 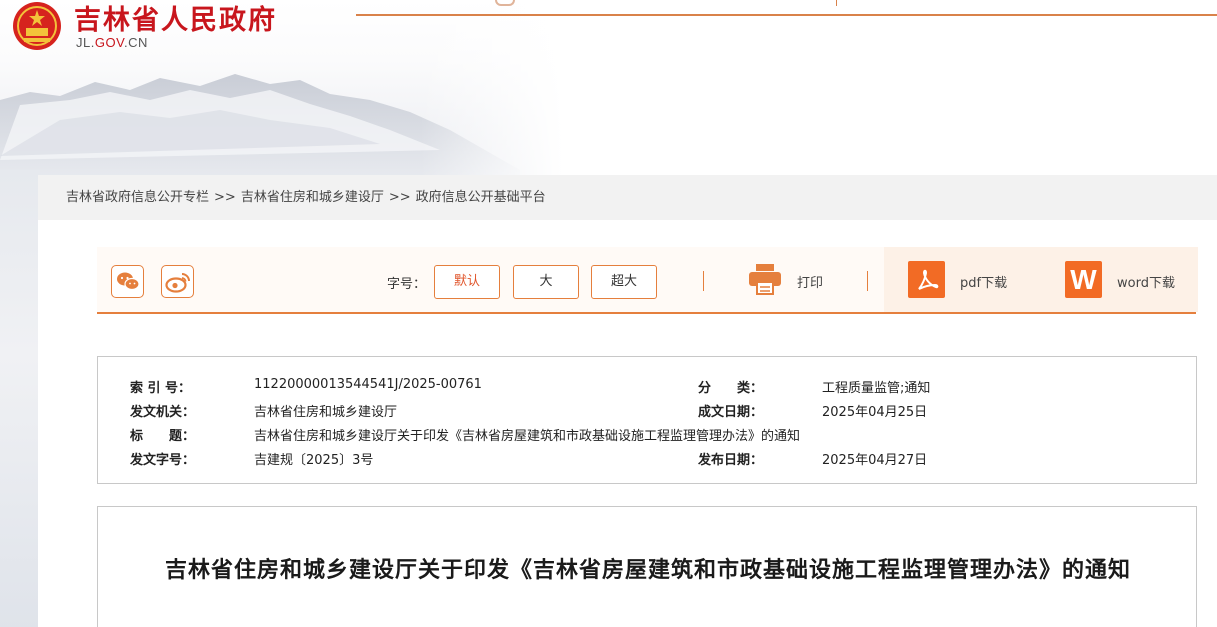 I want to click on share-weibo-button, so click(x=177, y=281).